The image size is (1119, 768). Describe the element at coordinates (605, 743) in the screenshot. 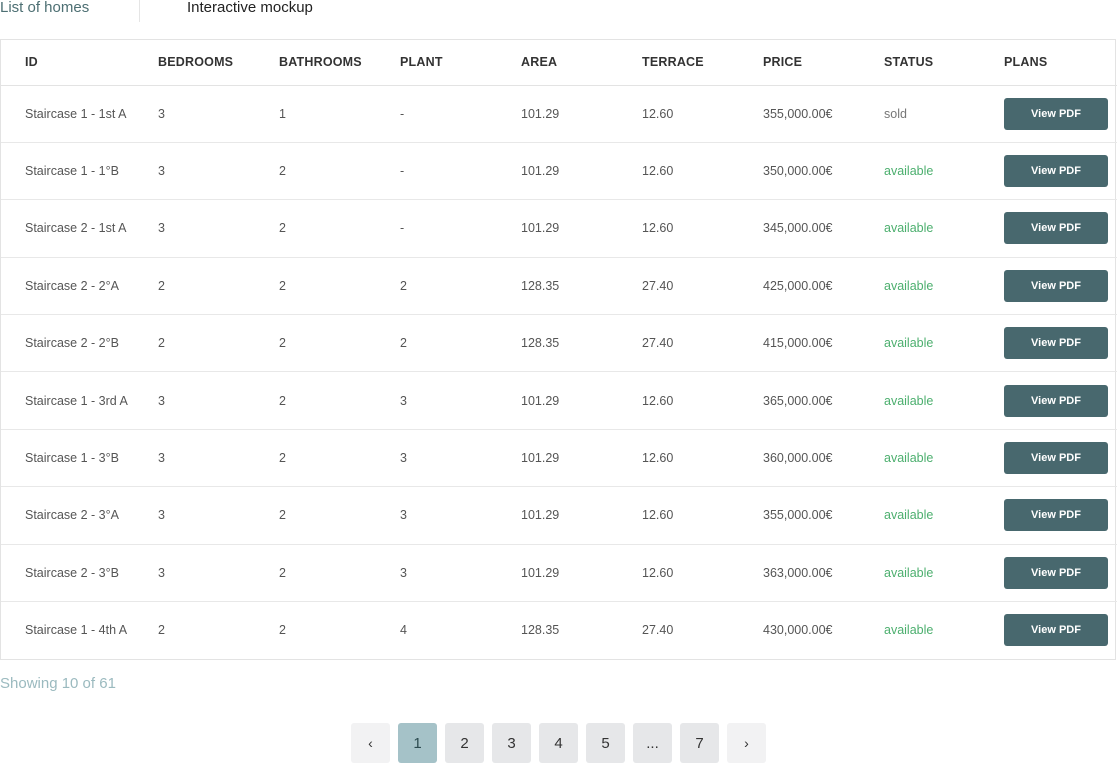

I see `pagination-page-5: 5` at that location.